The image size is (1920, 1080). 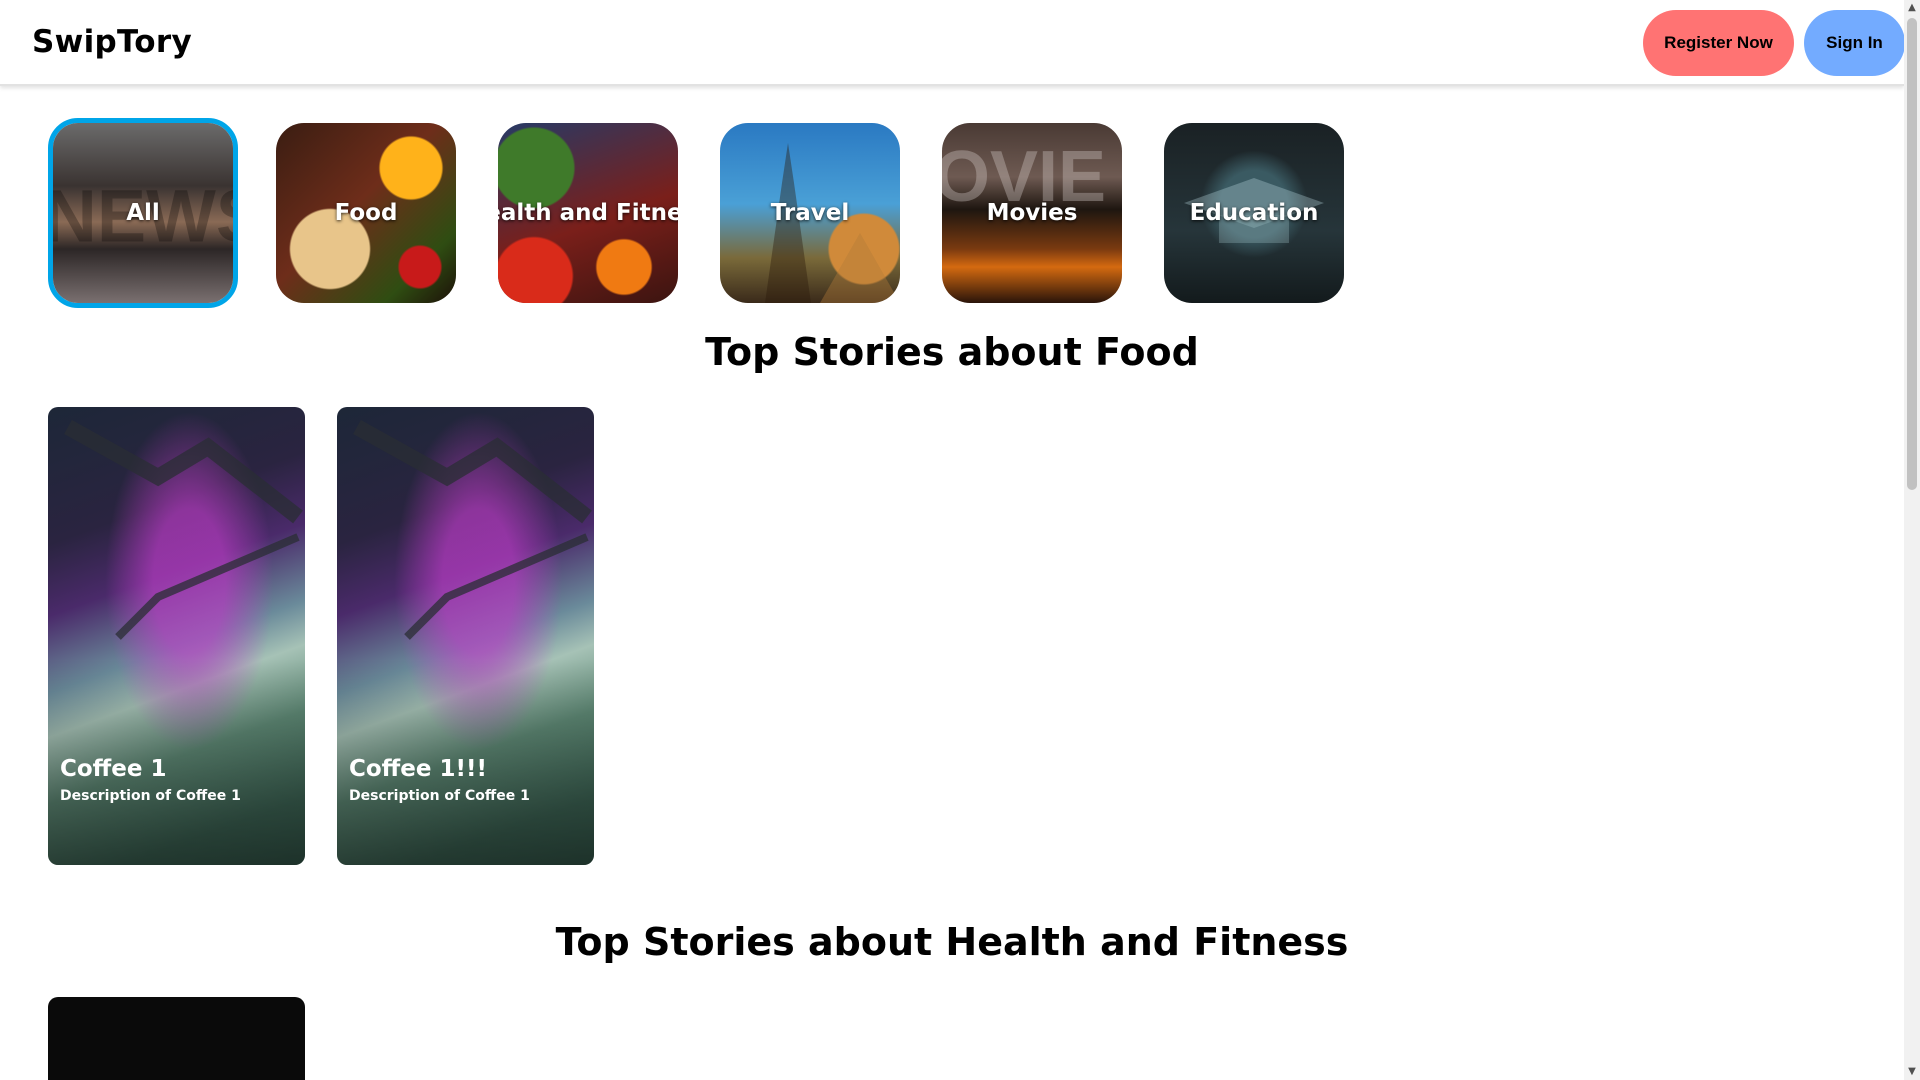 I want to click on category-label: Food, so click(x=366, y=213).